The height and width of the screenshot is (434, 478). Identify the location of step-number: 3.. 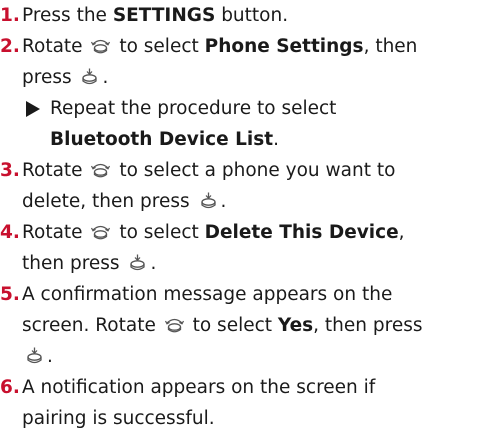
(10, 170).